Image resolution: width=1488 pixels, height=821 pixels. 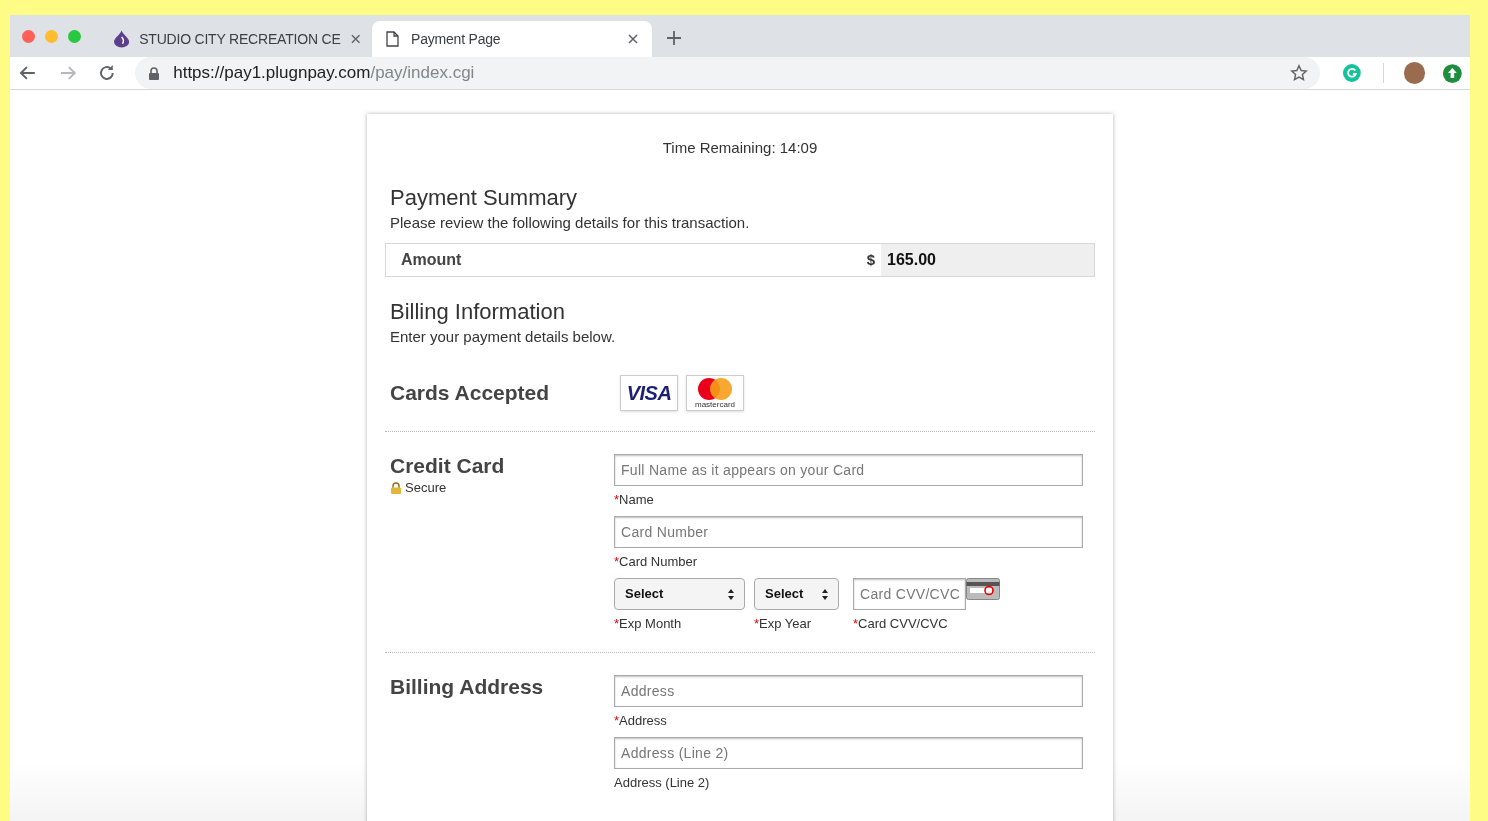 I want to click on card-back-icon, so click(x=983, y=589).